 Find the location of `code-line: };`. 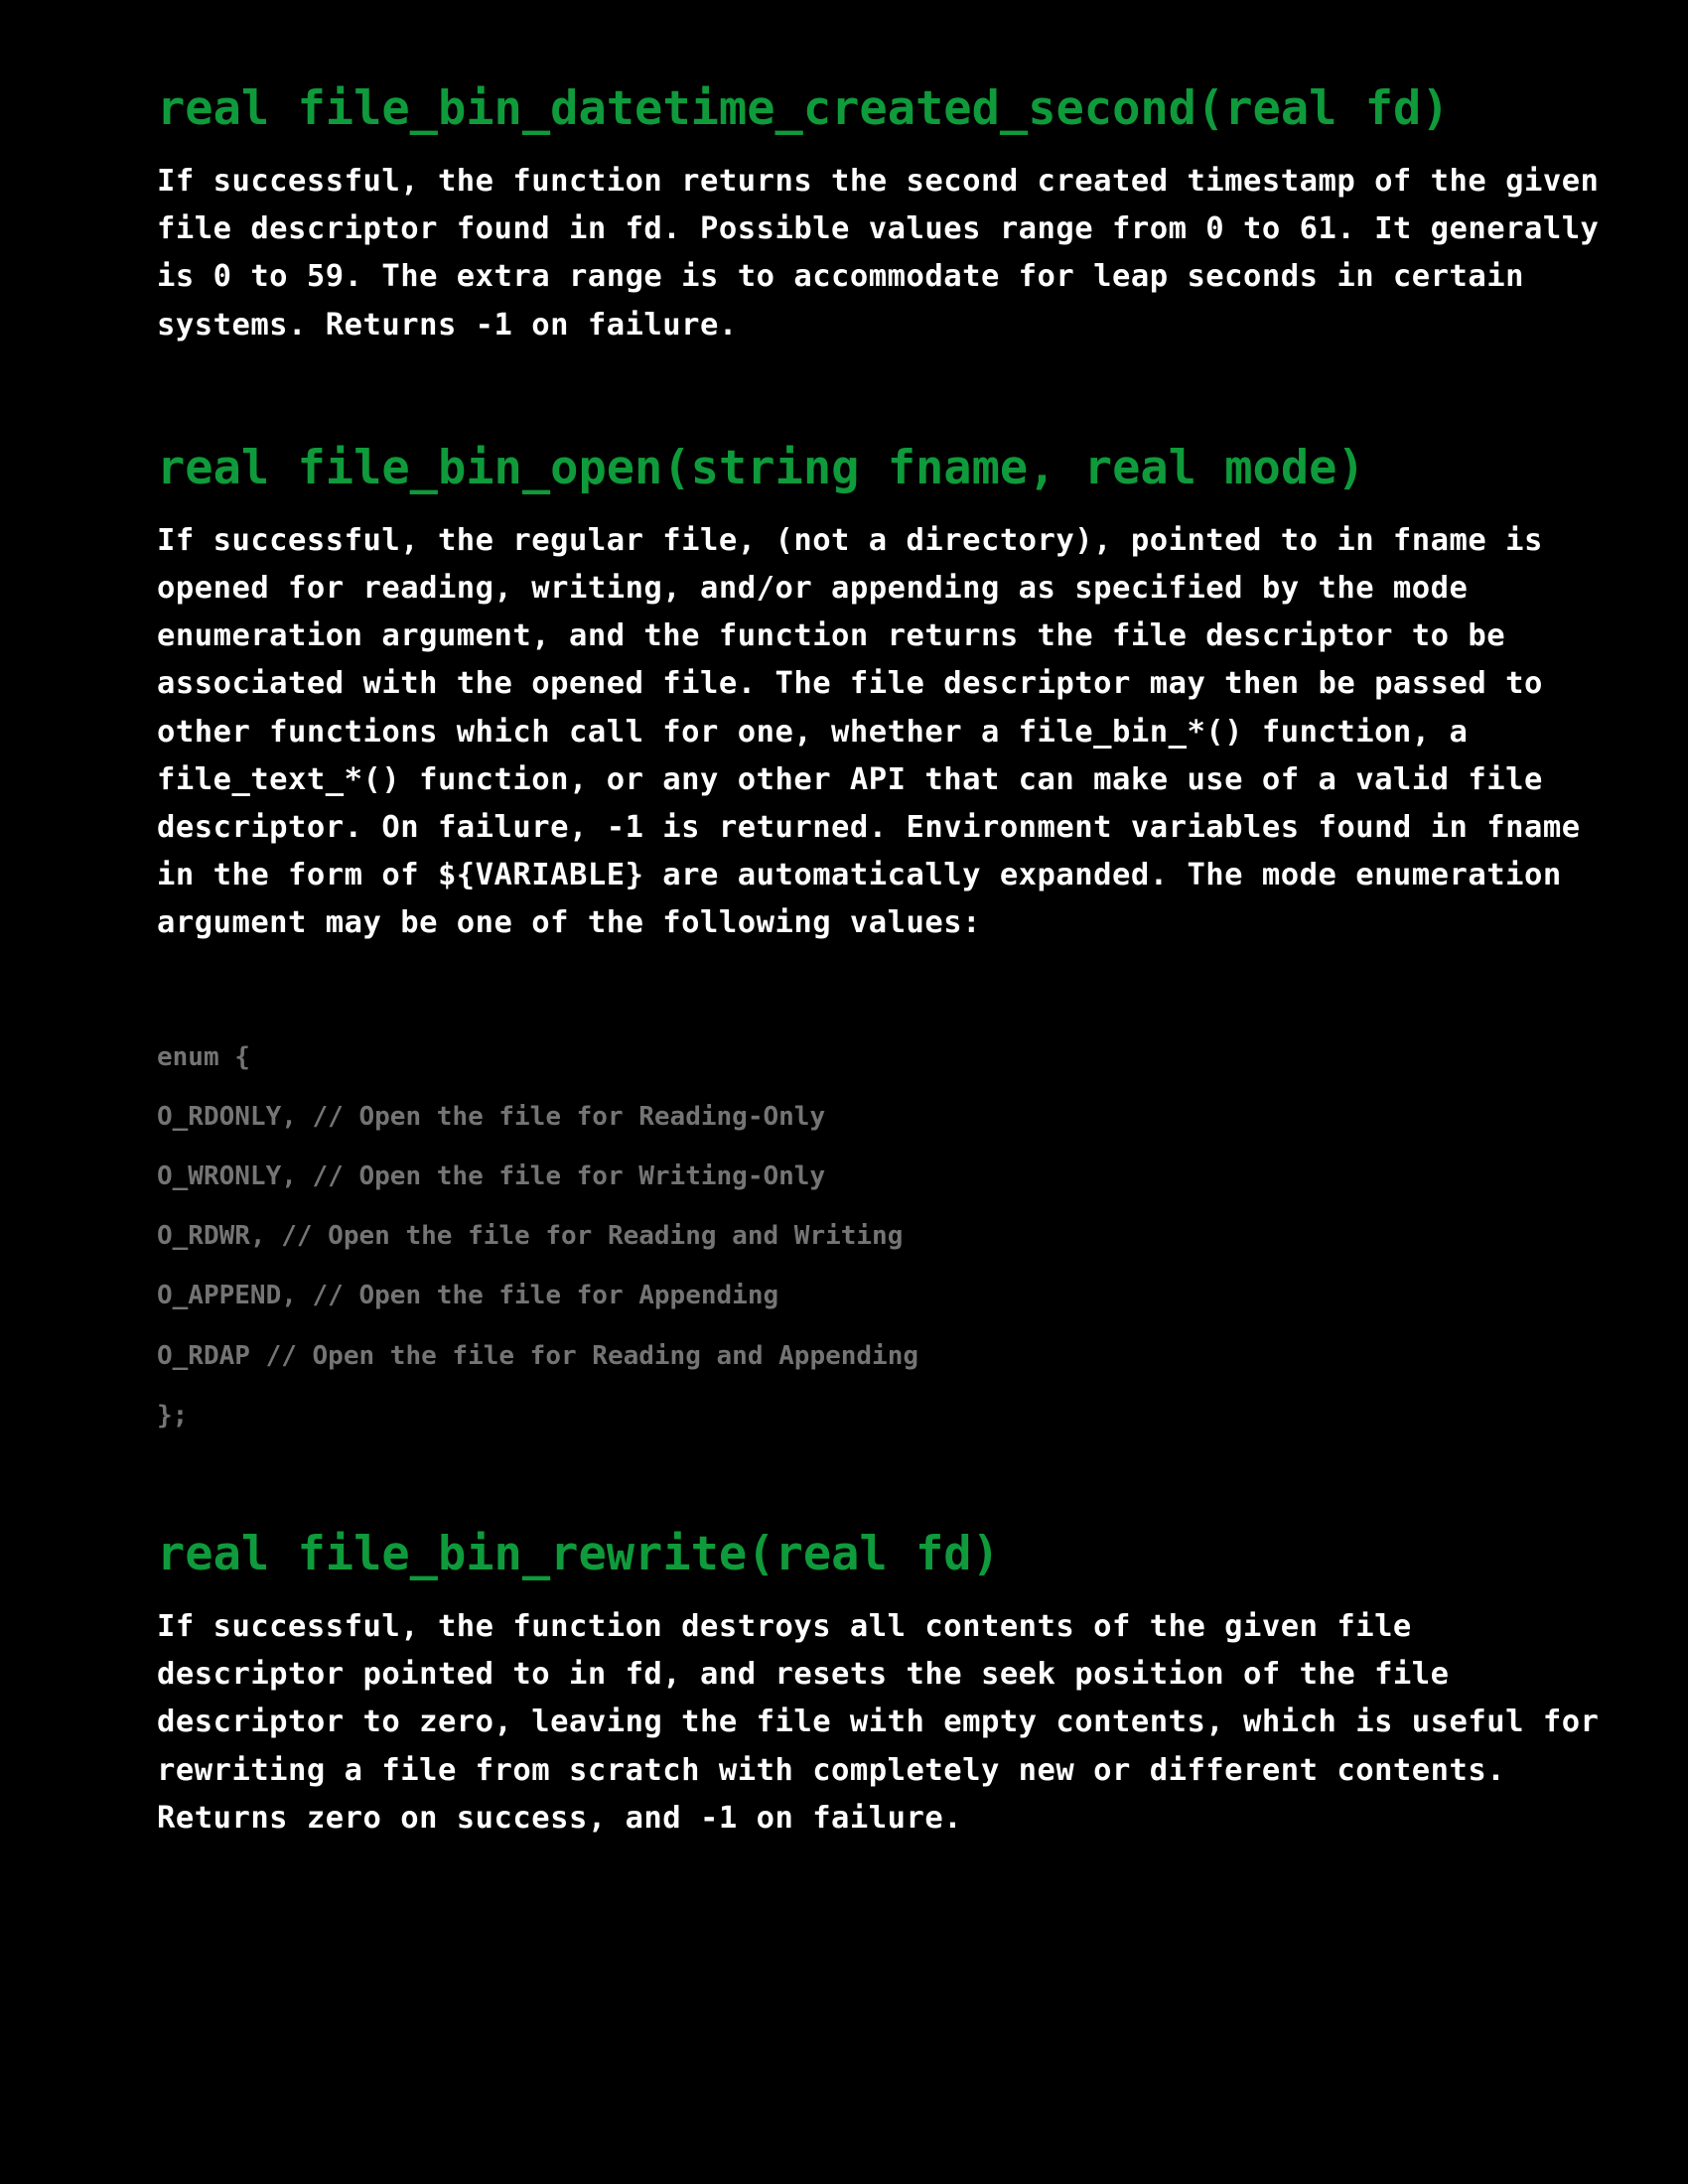

code-line: }; is located at coordinates (173, 1415).